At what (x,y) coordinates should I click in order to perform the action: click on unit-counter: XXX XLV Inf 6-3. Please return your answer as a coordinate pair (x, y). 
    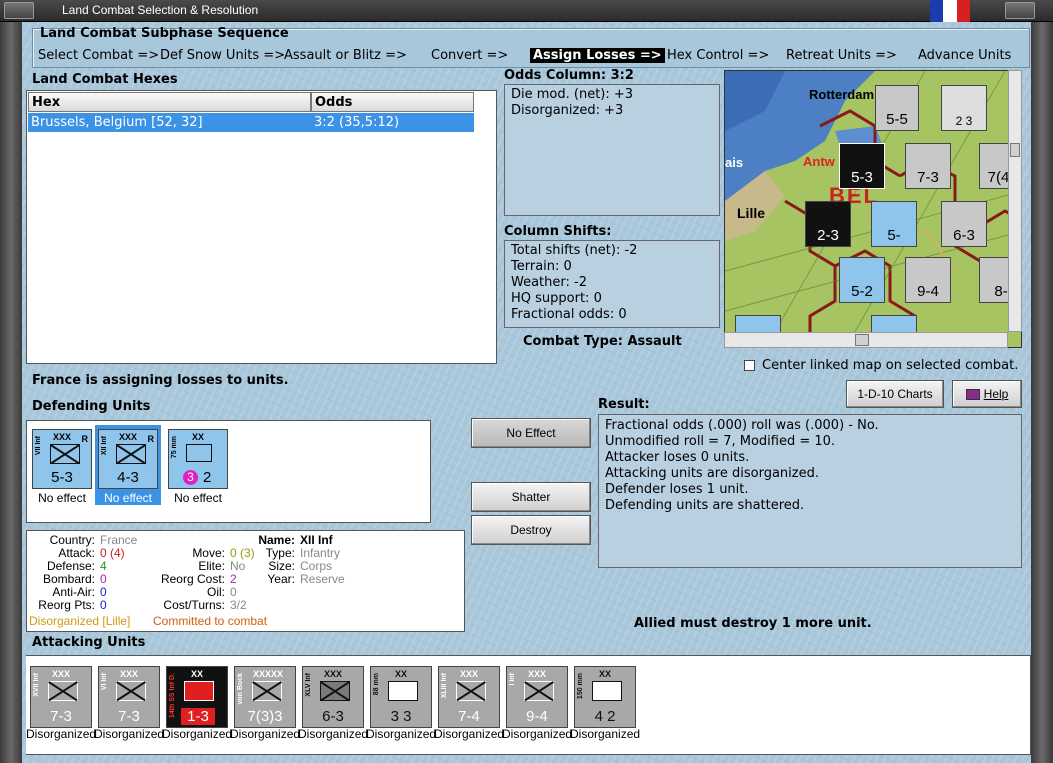
    Looking at the image, I should click on (333, 697).